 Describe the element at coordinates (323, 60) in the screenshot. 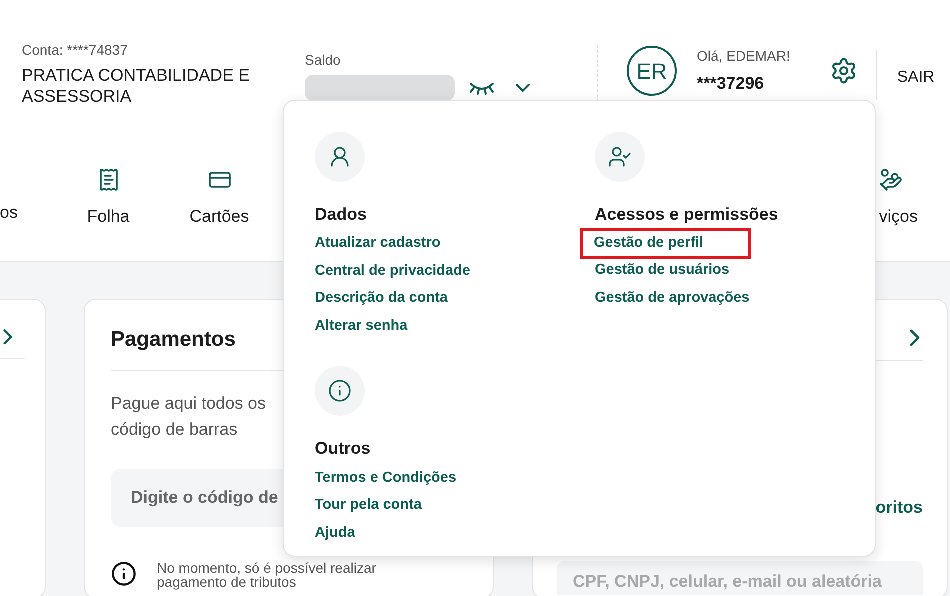

I see `balance-label: Saldo` at that location.